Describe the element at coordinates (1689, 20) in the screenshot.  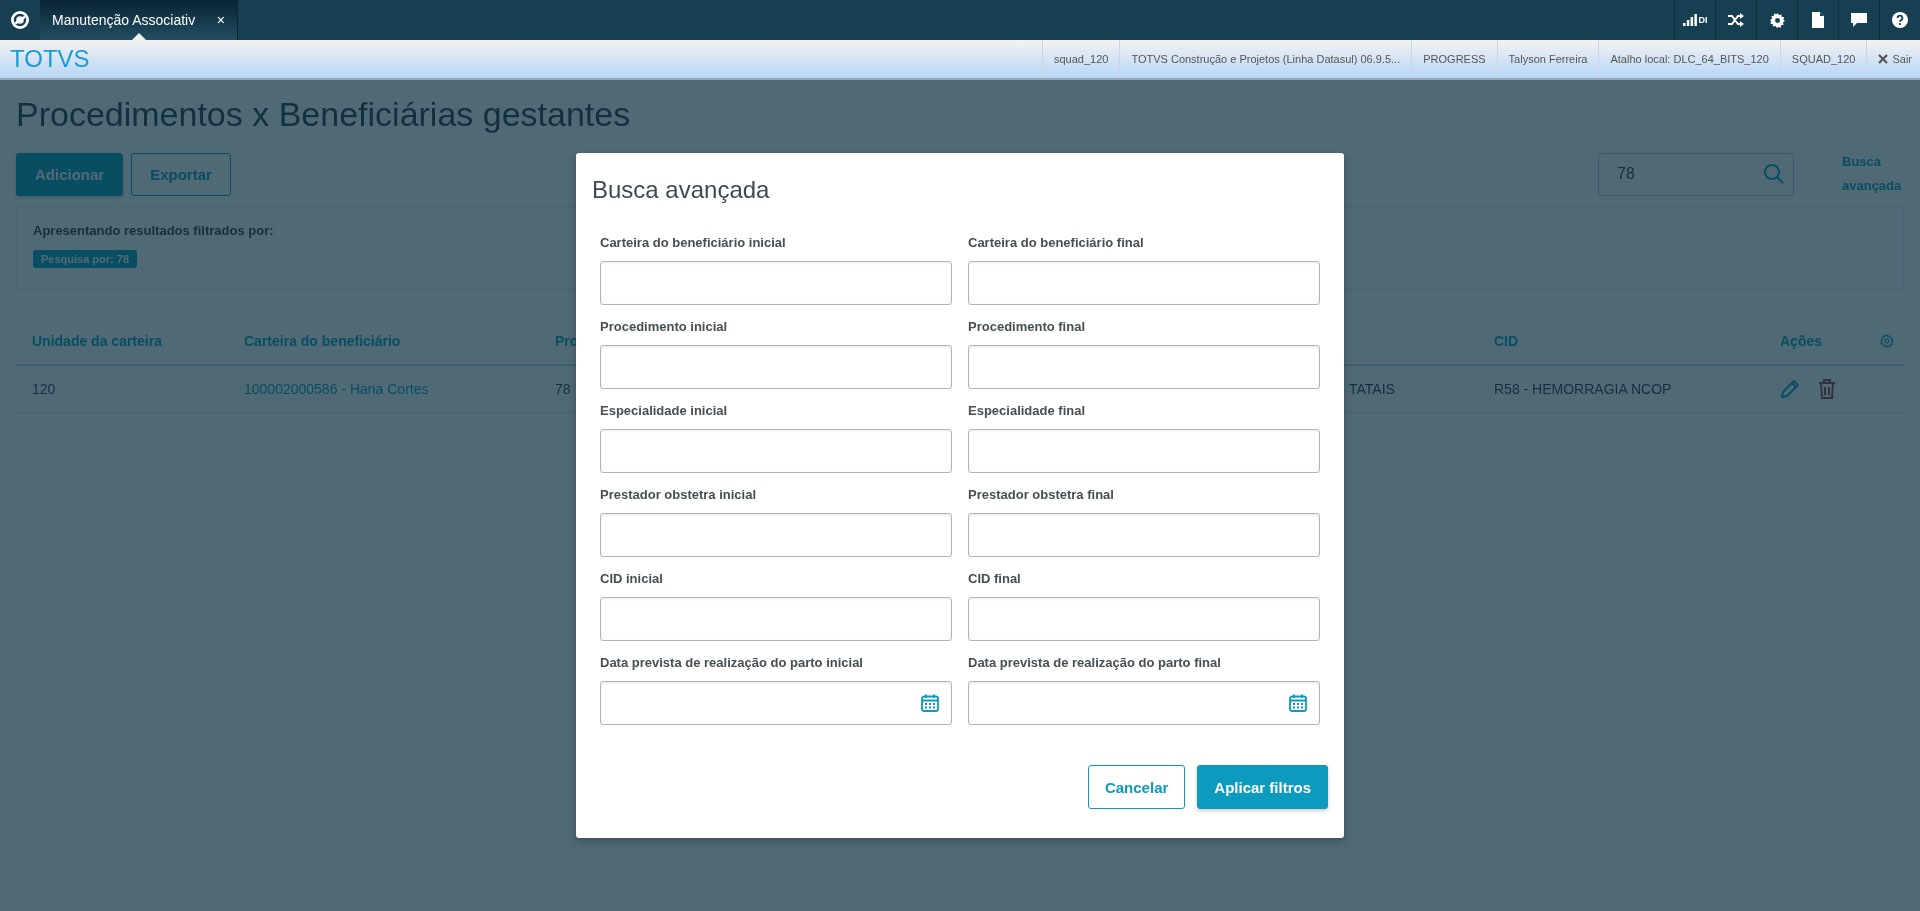
I see `signal-icon` at that location.